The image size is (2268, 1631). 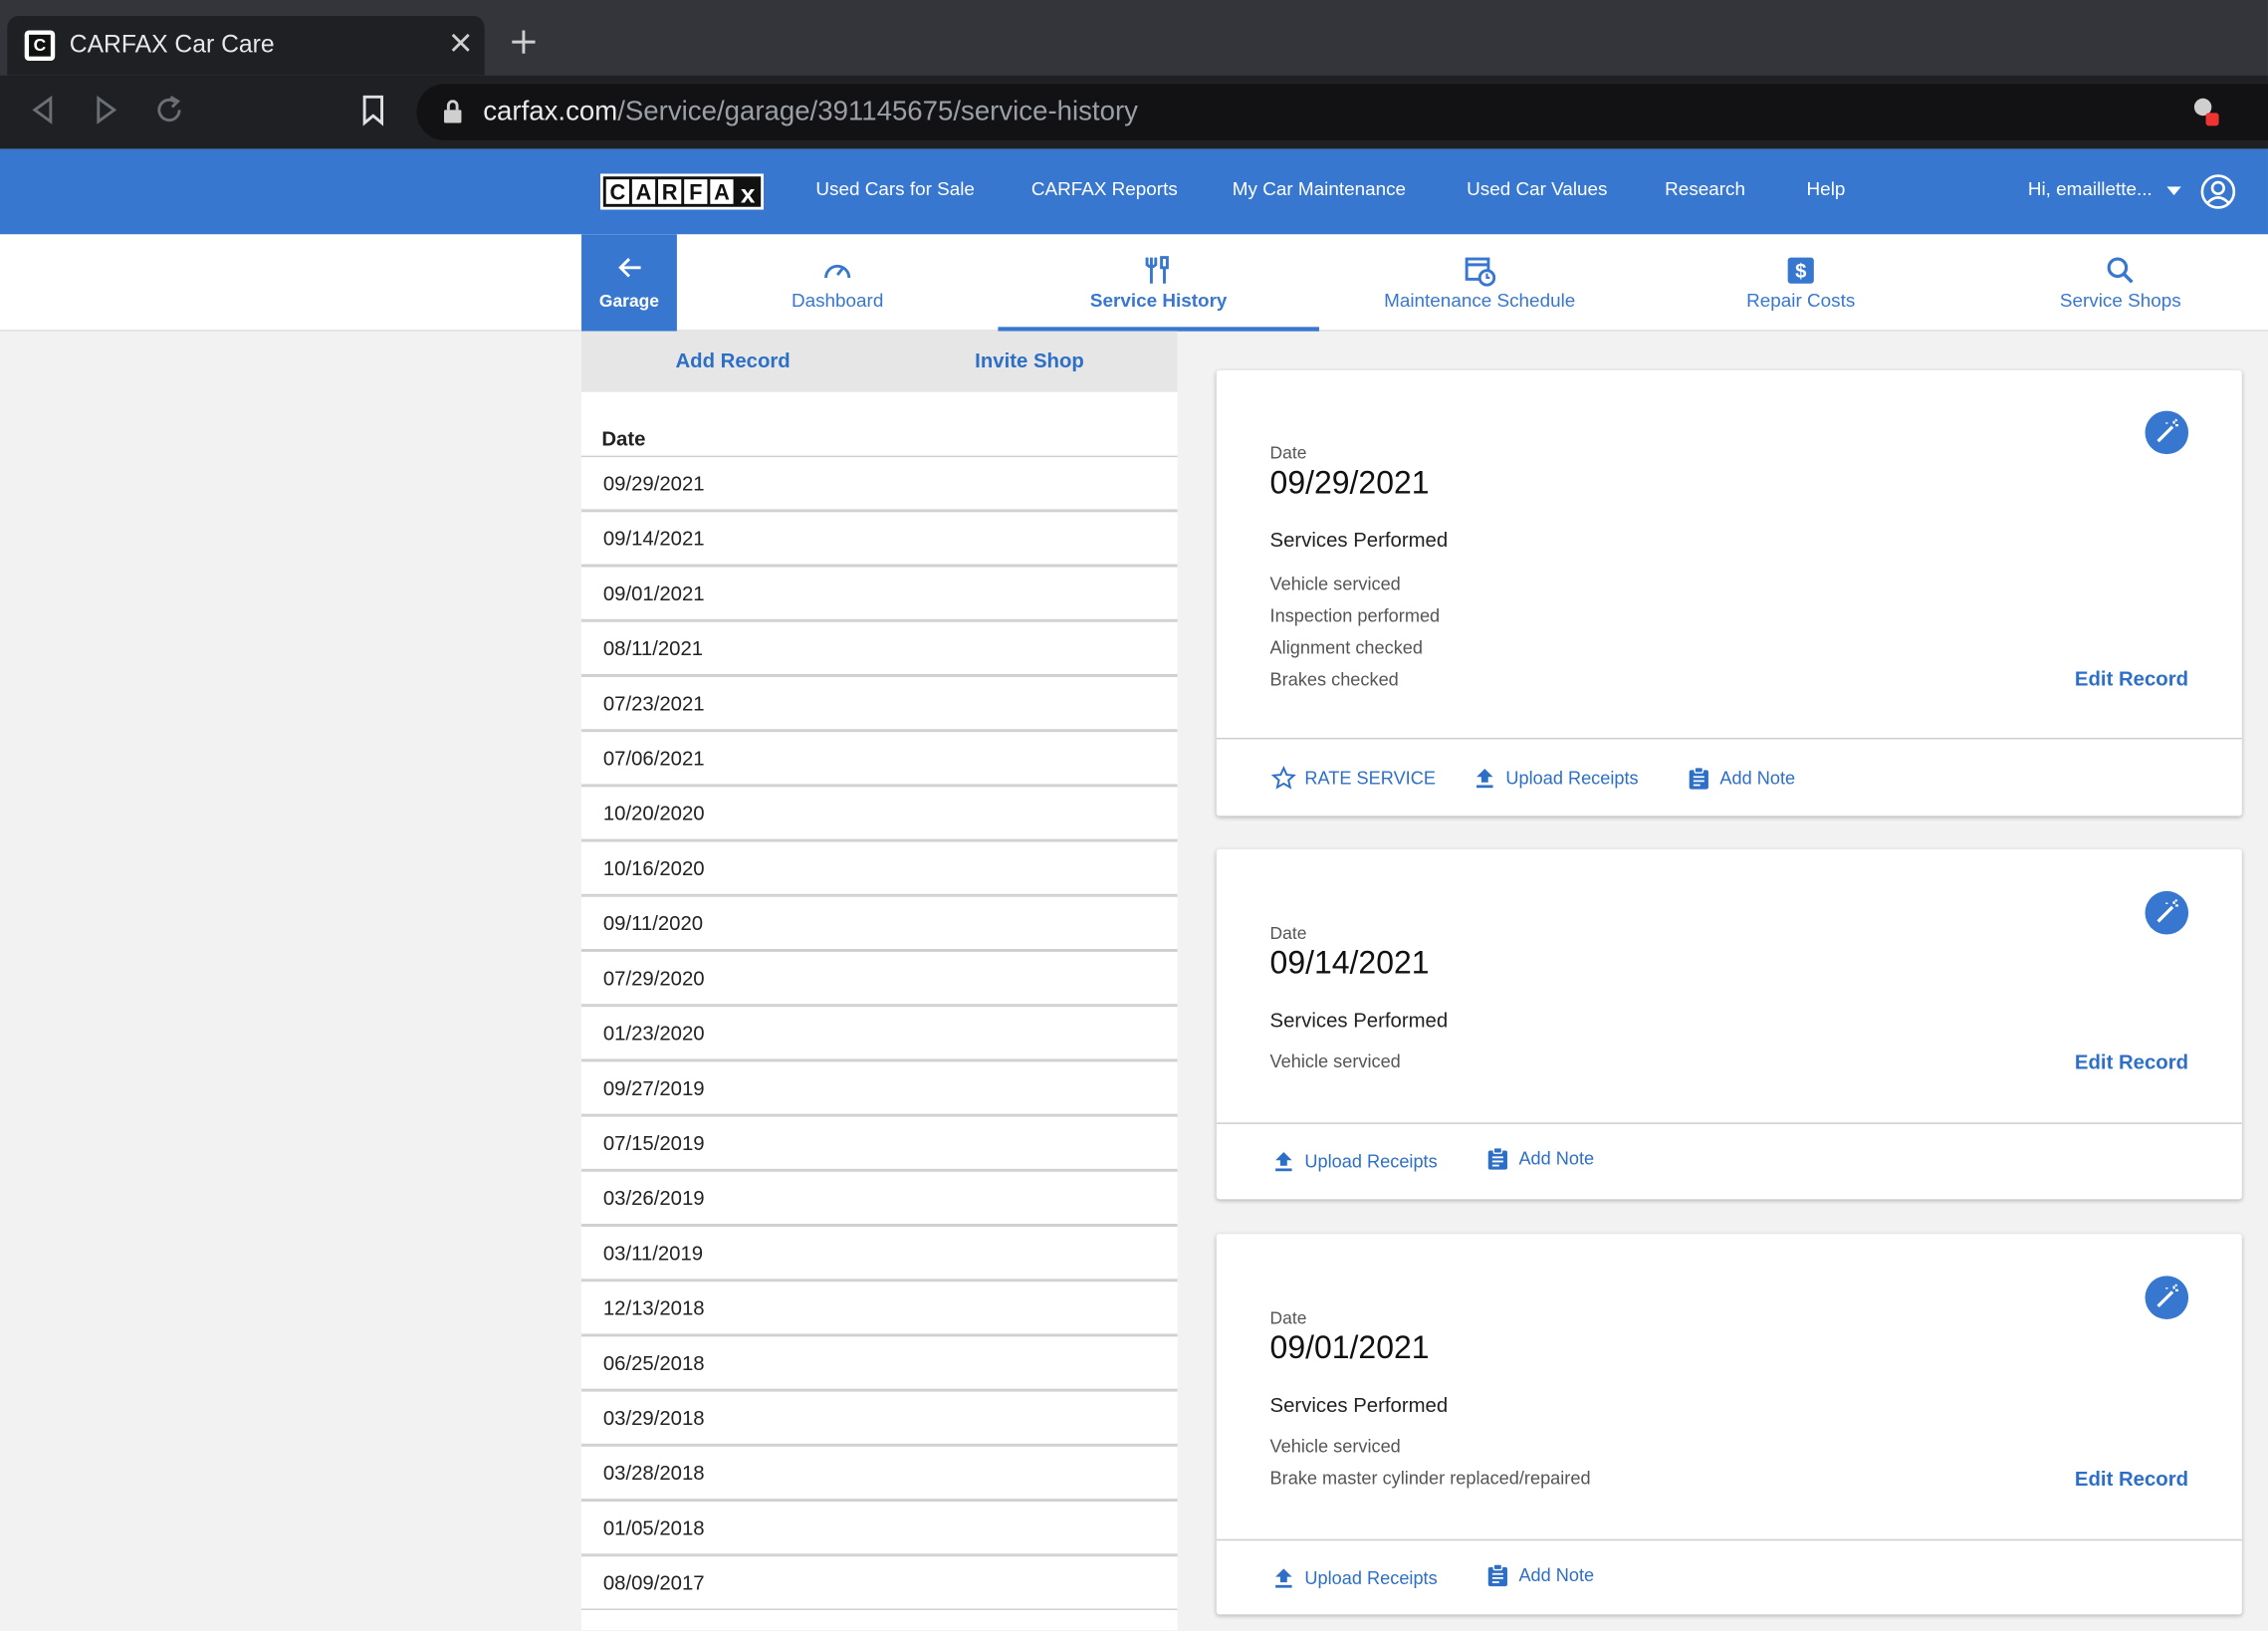 What do you see at coordinates (880, 1033) in the screenshot?
I see `date-row: 01/23/2020` at bounding box center [880, 1033].